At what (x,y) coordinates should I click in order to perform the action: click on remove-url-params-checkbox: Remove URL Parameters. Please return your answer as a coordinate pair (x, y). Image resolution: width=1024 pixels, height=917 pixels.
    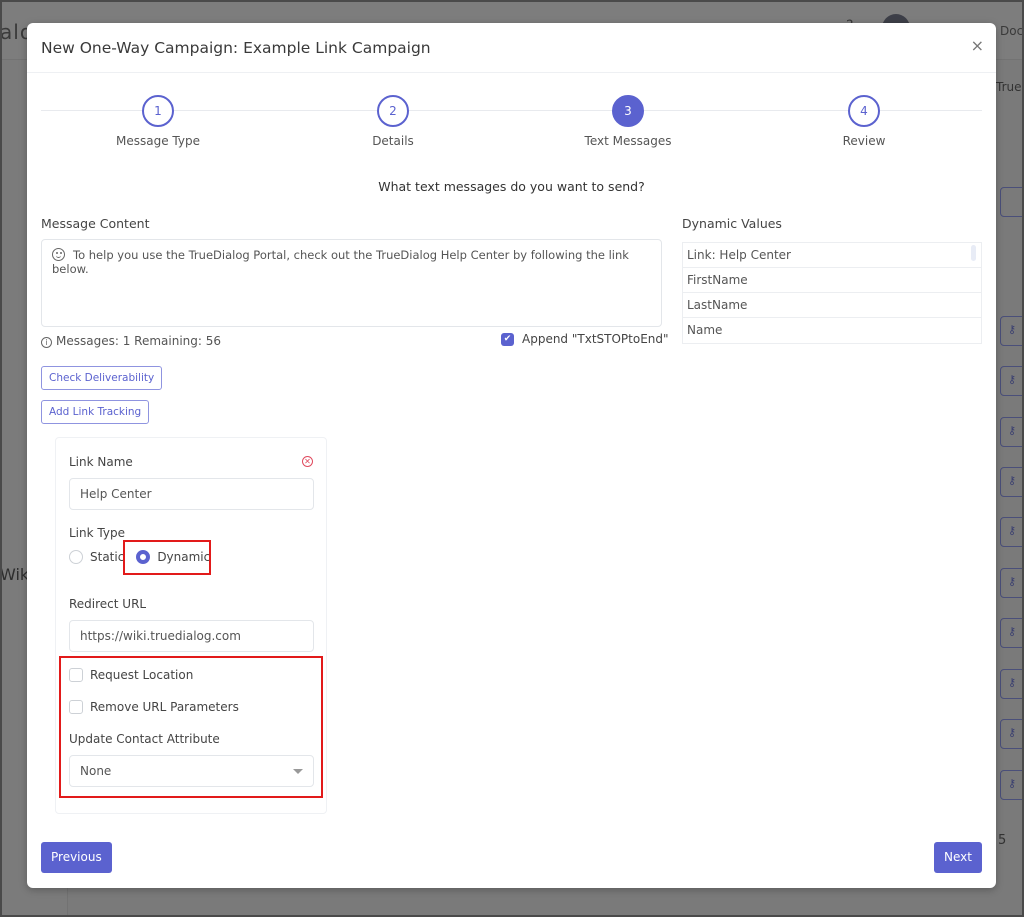
    Looking at the image, I should click on (154, 707).